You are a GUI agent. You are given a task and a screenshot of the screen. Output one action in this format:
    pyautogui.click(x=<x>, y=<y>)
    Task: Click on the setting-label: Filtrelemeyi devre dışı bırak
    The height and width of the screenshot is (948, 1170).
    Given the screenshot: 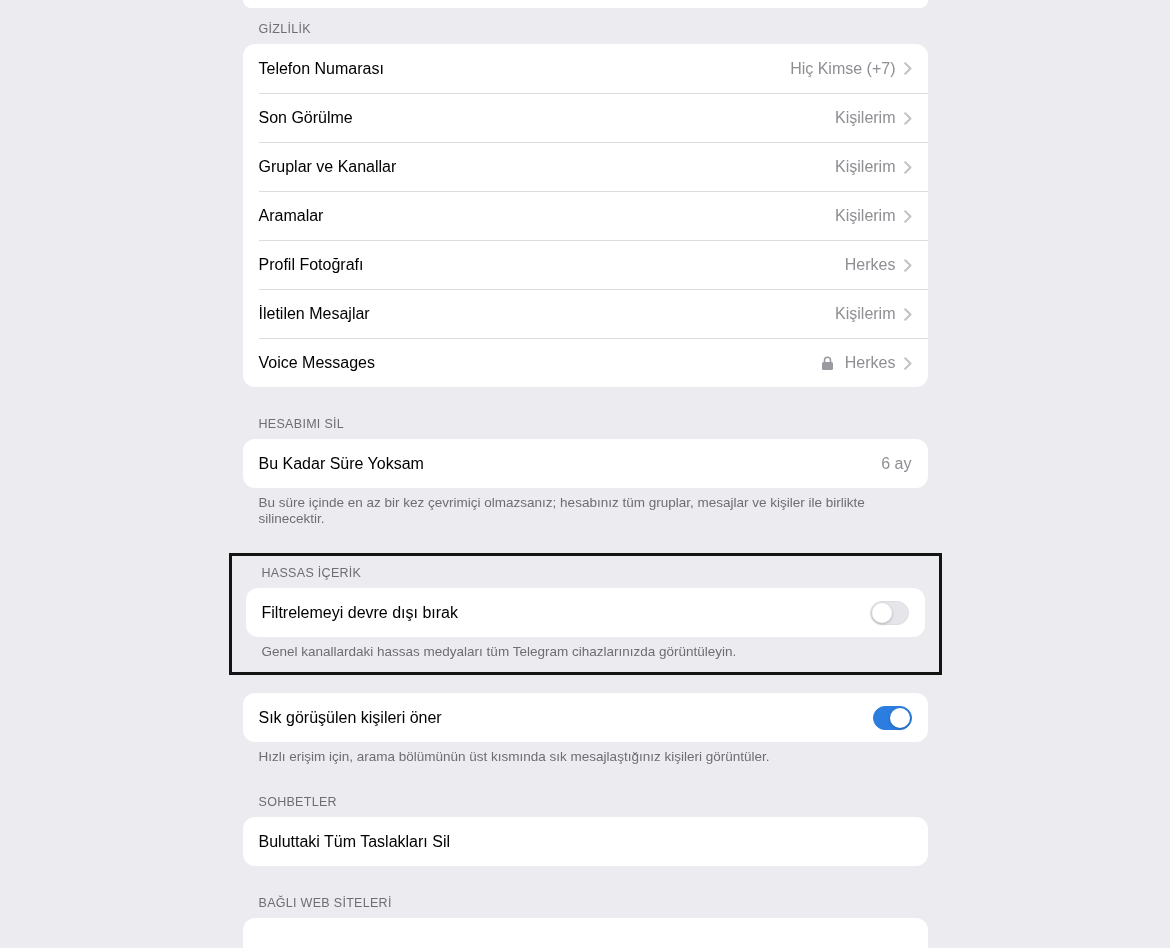 What is the action you would take?
    pyautogui.click(x=360, y=612)
    